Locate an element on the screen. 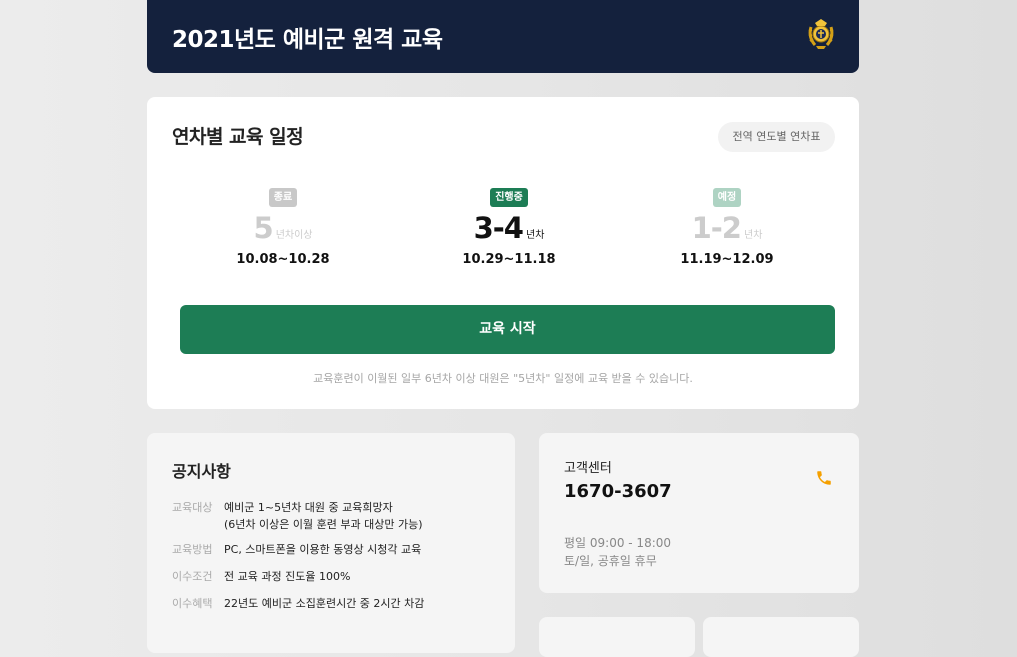 The image size is (1017, 657). notice-key: 이수조건 is located at coordinates (192, 576).